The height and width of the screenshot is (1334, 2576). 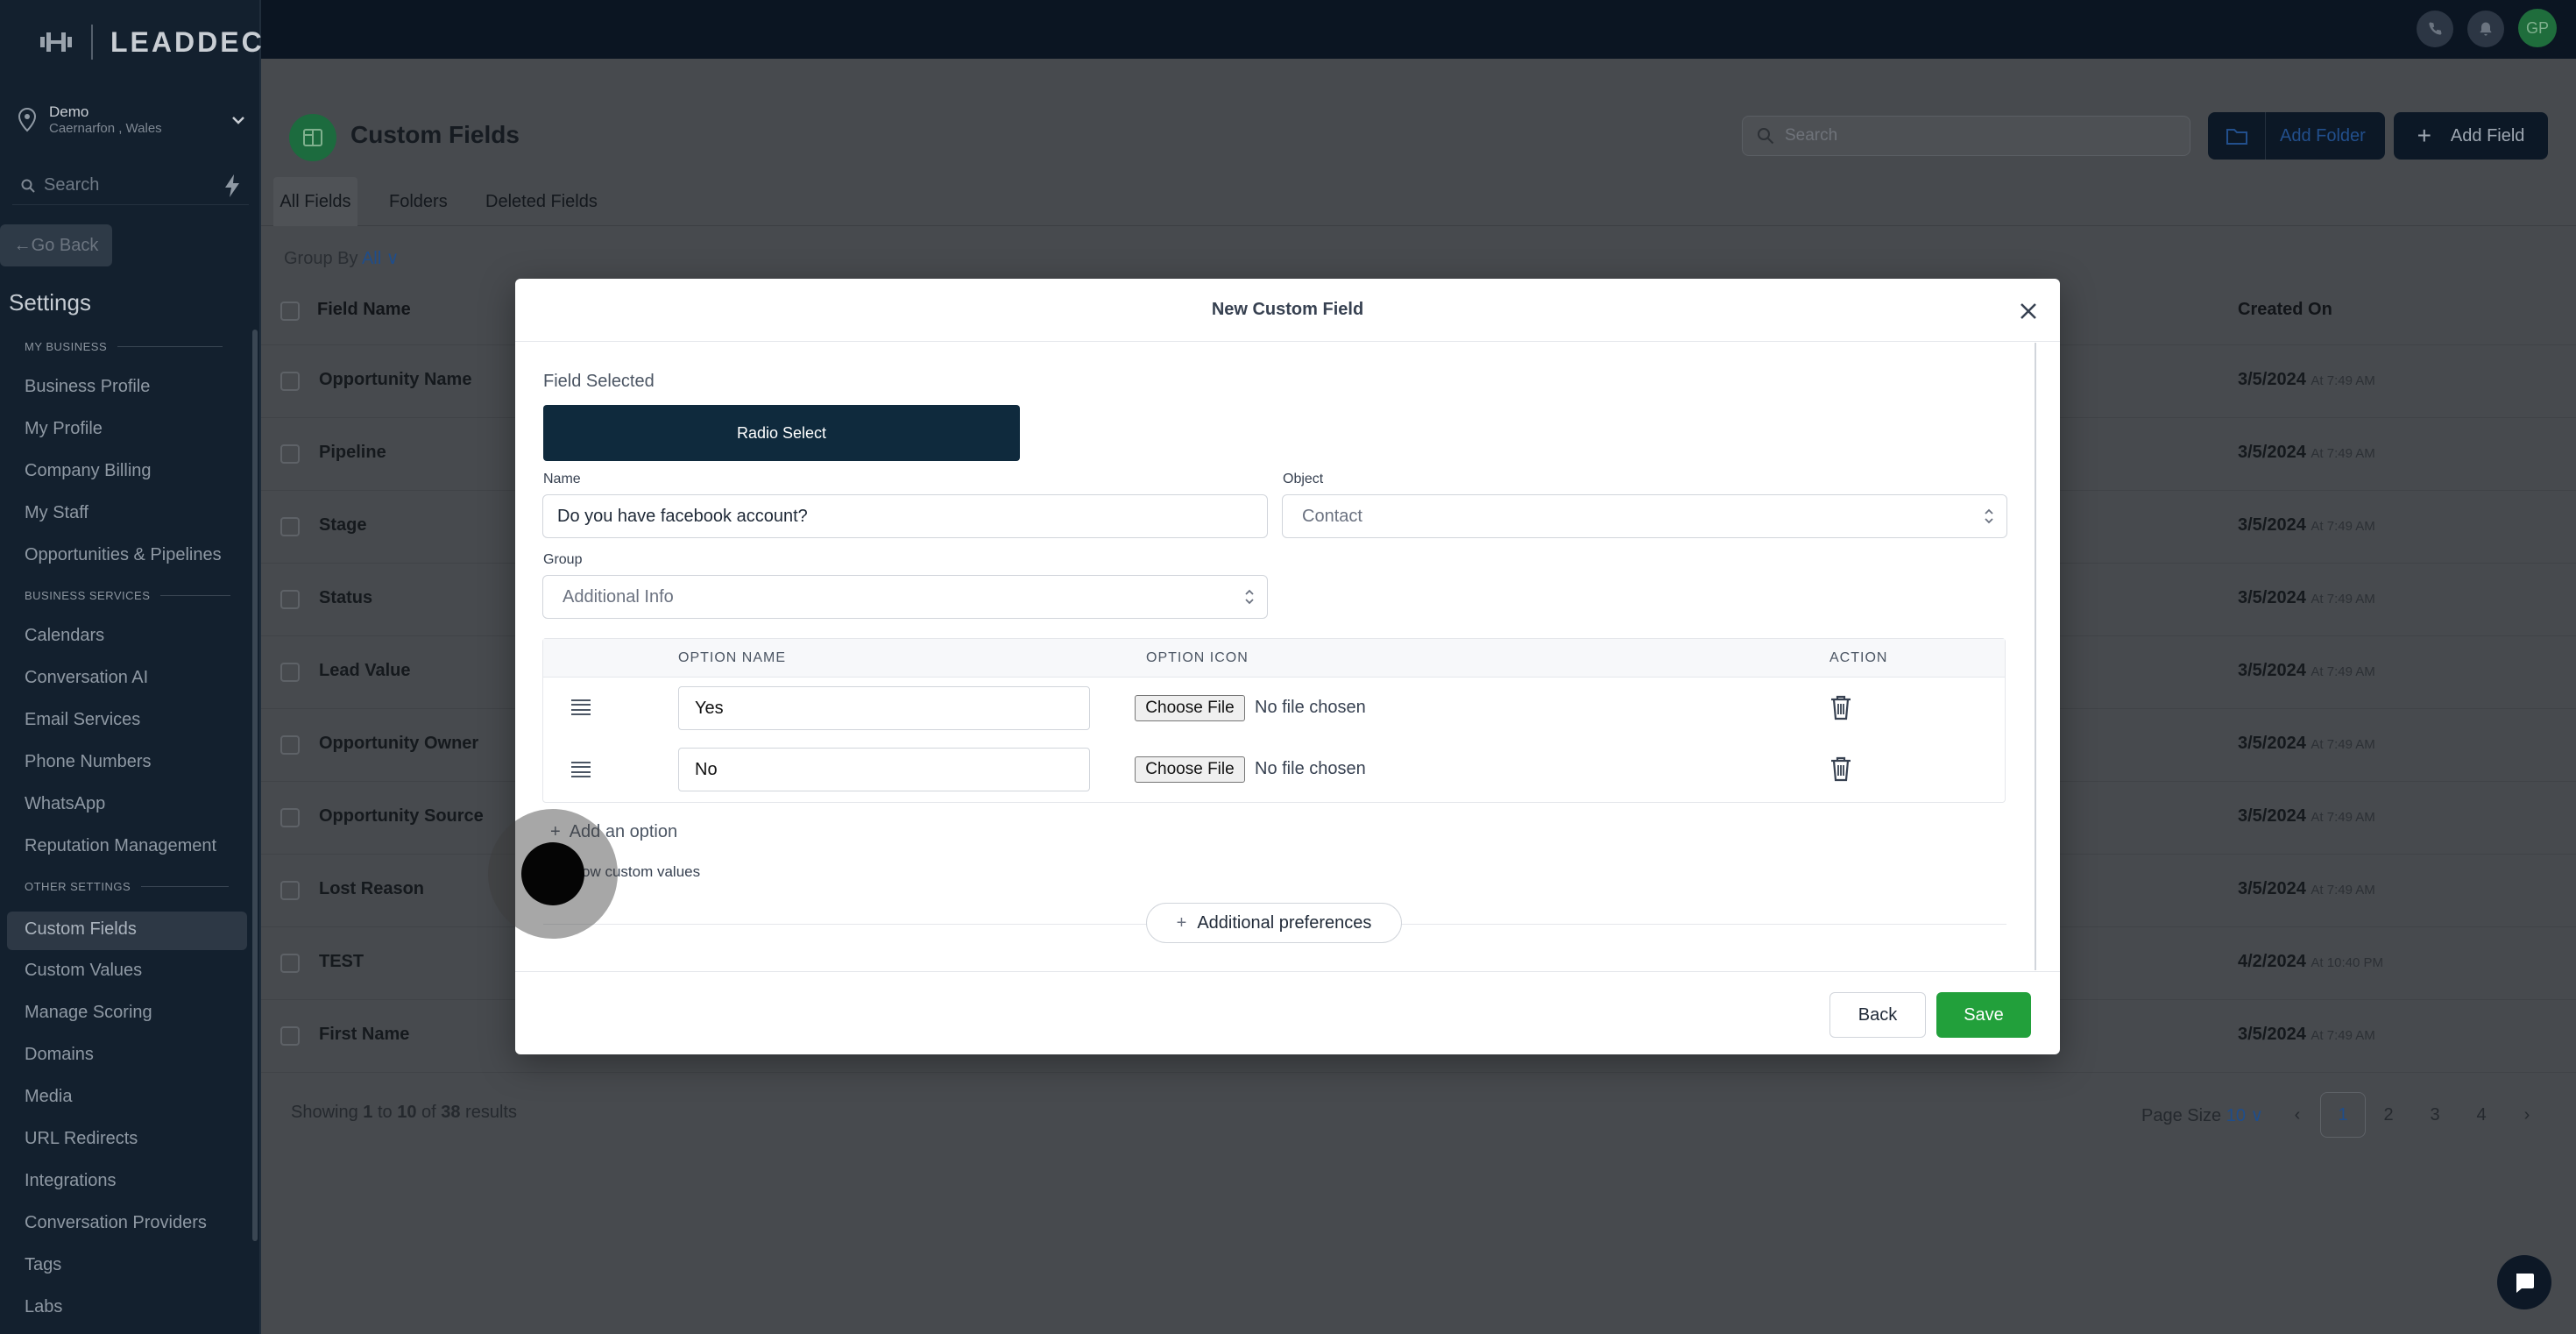 What do you see at coordinates (371, 889) in the screenshot?
I see `field-name: Lost Reason` at bounding box center [371, 889].